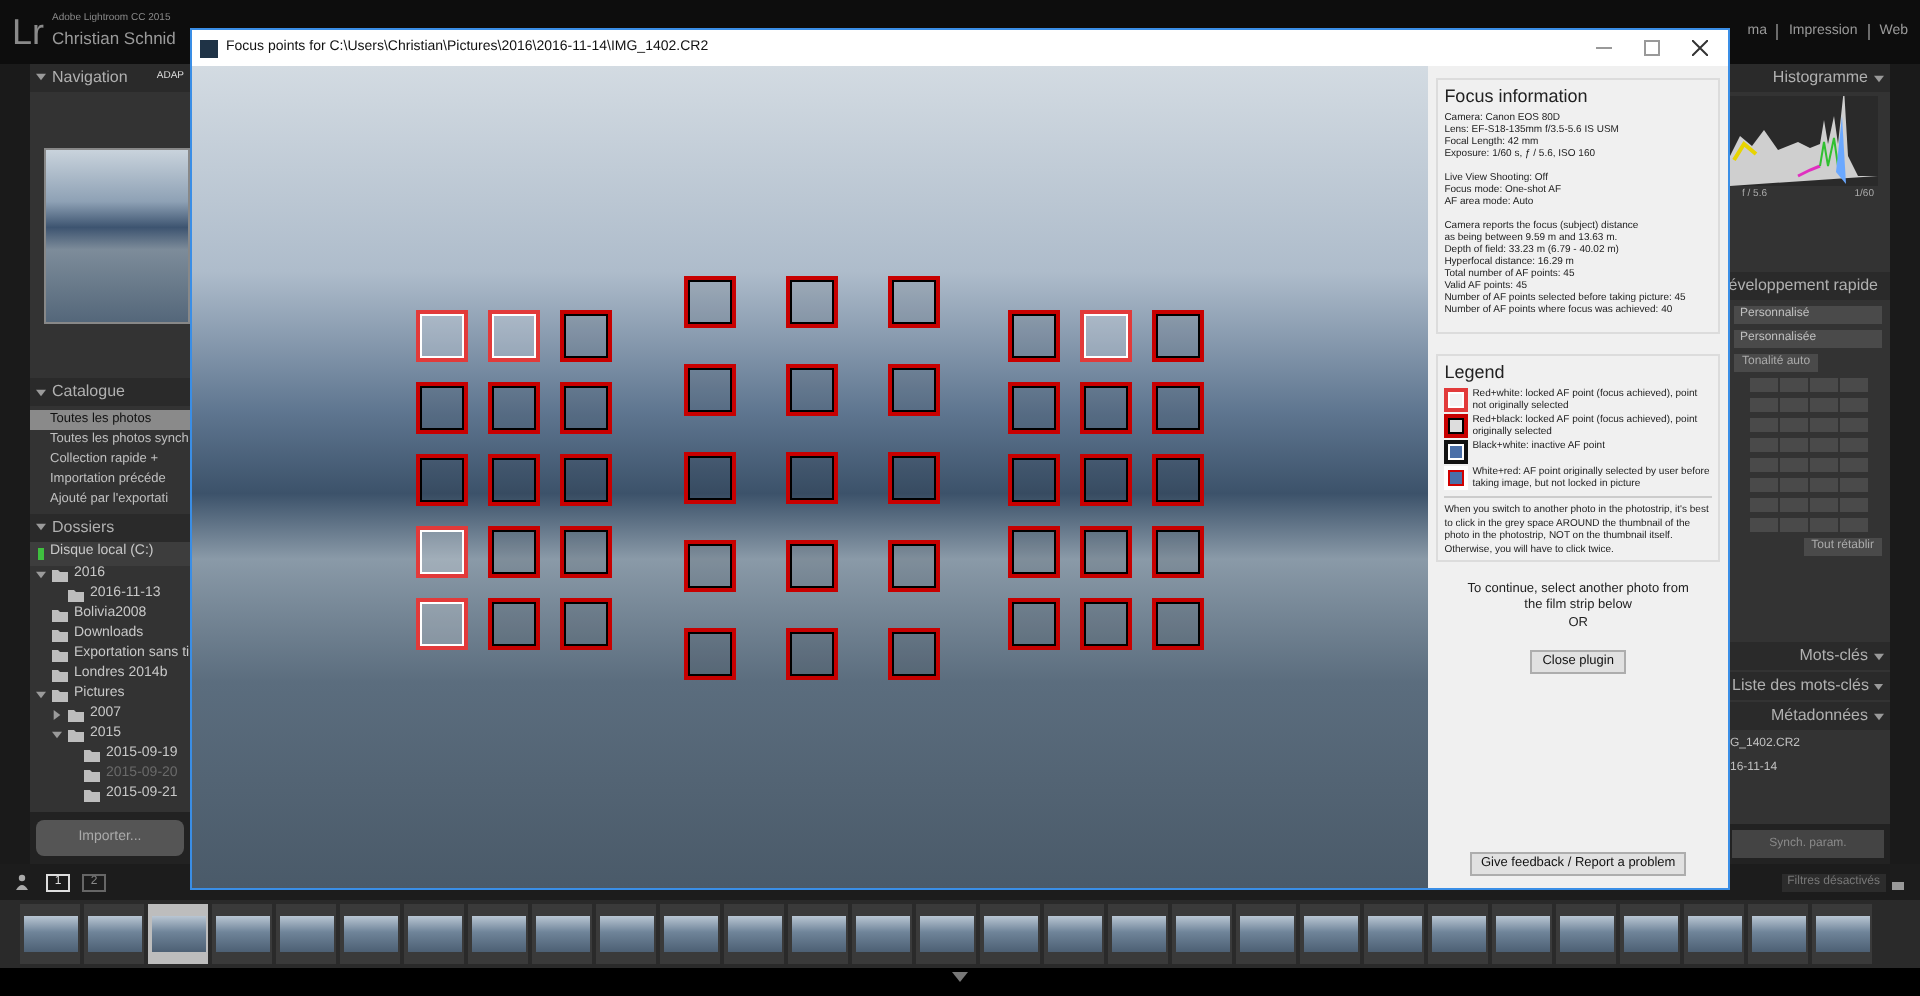 This screenshot has height=996, width=1920. Describe the element at coordinates (960, 977) in the screenshot. I see `collapse-arrow-icon` at that location.